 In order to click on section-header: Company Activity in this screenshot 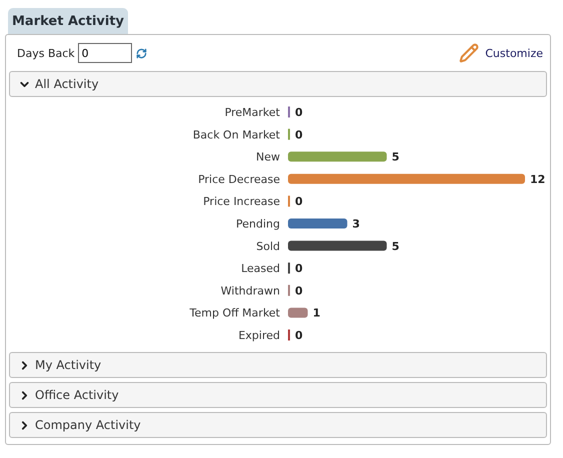, I will do `click(278, 425)`.